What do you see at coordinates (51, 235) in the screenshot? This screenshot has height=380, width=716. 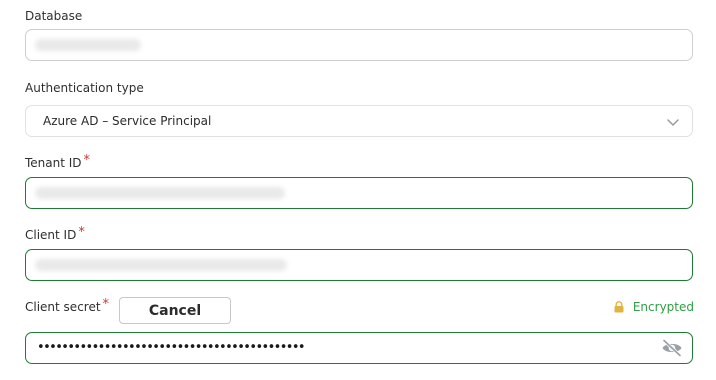 I see `client-id-label-text: Client ID` at bounding box center [51, 235].